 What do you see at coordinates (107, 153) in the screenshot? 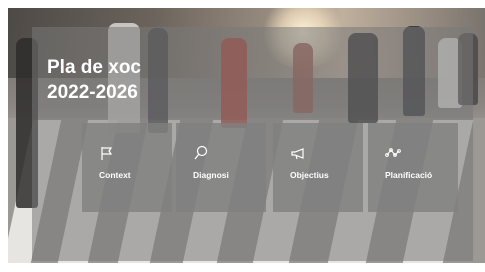
I see `flag-icon` at bounding box center [107, 153].